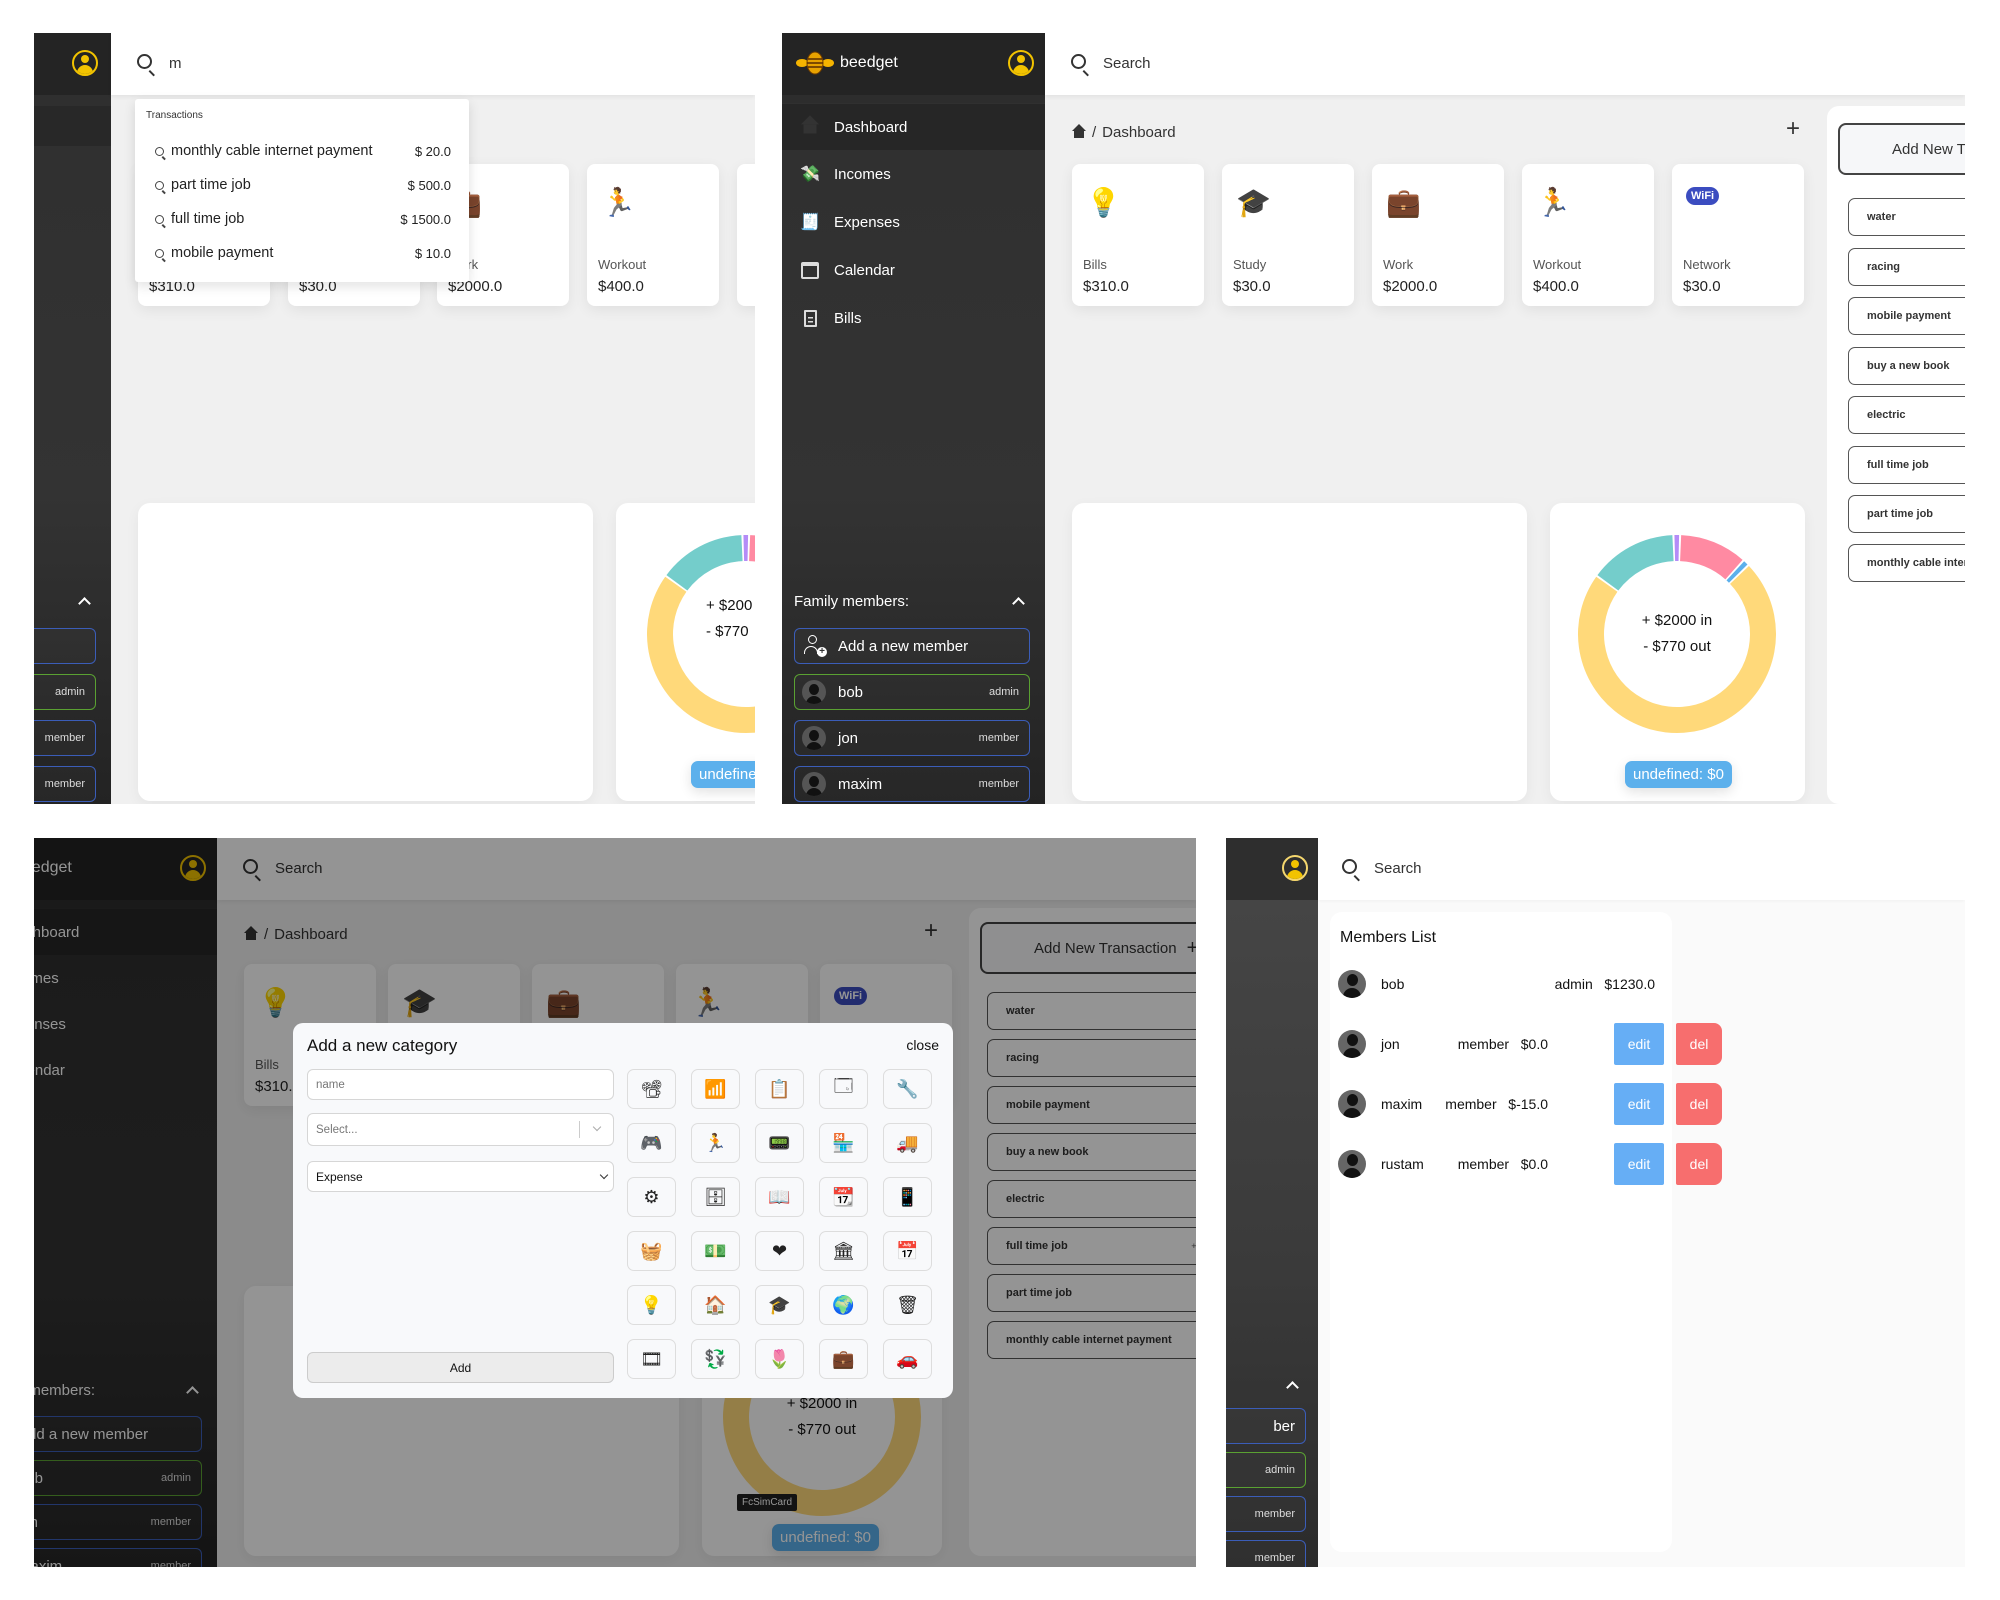 This screenshot has width=2000, height=1600. What do you see at coordinates (651, 1359) in the screenshot?
I see `icon-option-film-reel-icon: 🎞` at bounding box center [651, 1359].